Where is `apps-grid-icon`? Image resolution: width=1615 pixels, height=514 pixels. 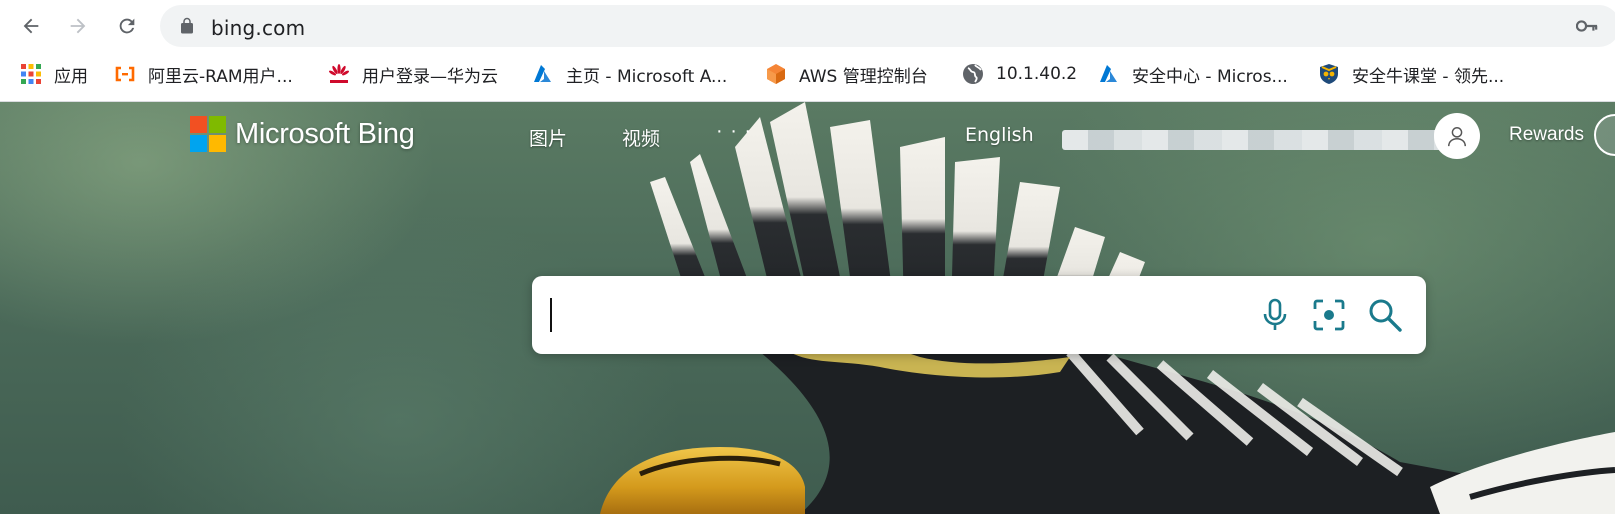
apps-grid-icon is located at coordinates (31, 74).